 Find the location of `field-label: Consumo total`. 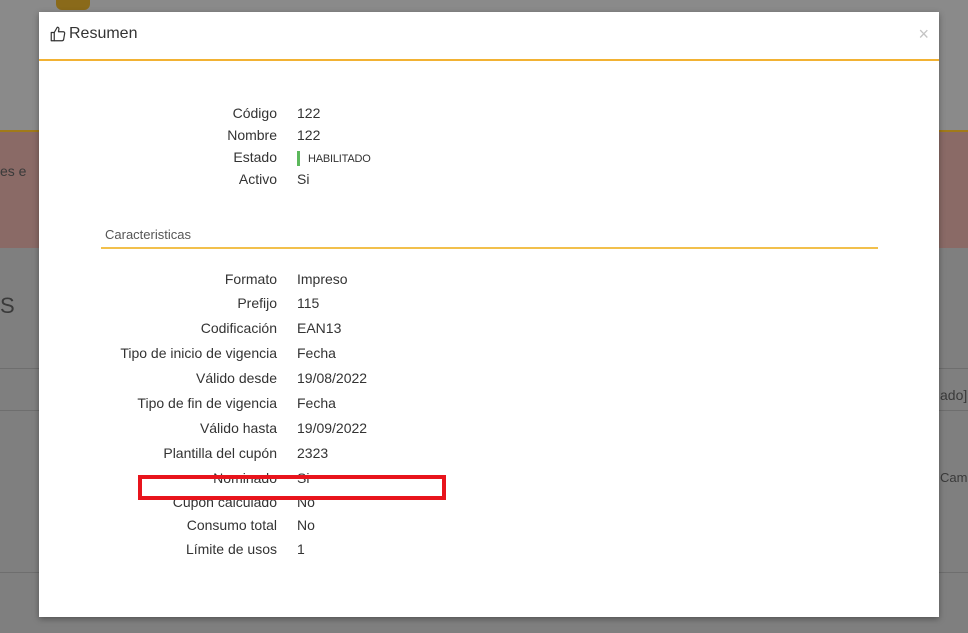

field-label: Consumo total is located at coordinates (231, 525).